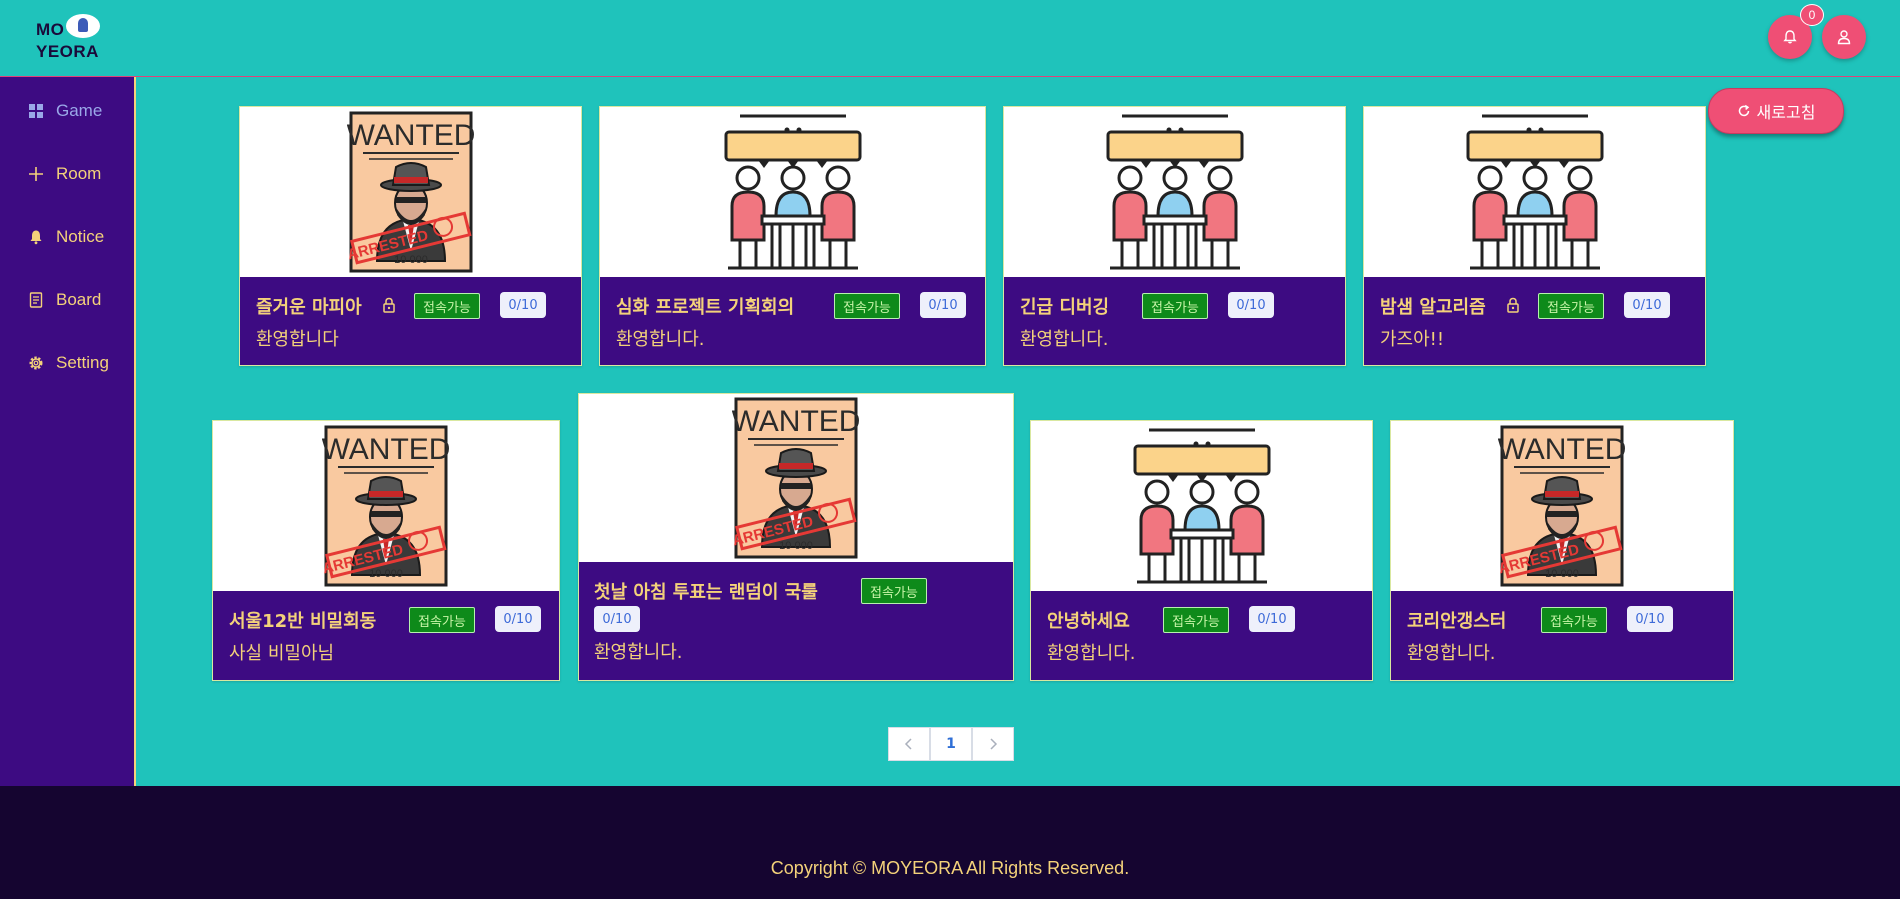  What do you see at coordinates (796, 621) in the screenshot?
I see `room-info-panel: 첫날 아침 투표는 랜덤이 국룰 접속가능 0/10 환영합니다.` at bounding box center [796, 621].